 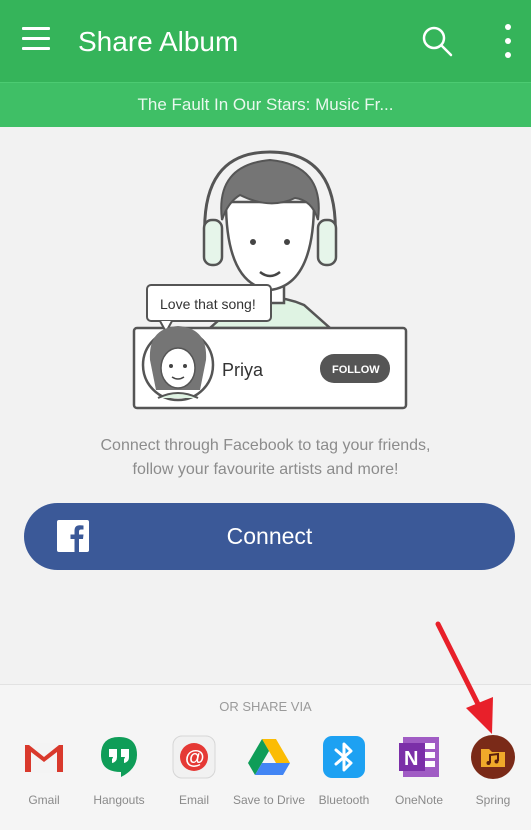 What do you see at coordinates (269, 757) in the screenshot?
I see `drive-icon` at bounding box center [269, 757].